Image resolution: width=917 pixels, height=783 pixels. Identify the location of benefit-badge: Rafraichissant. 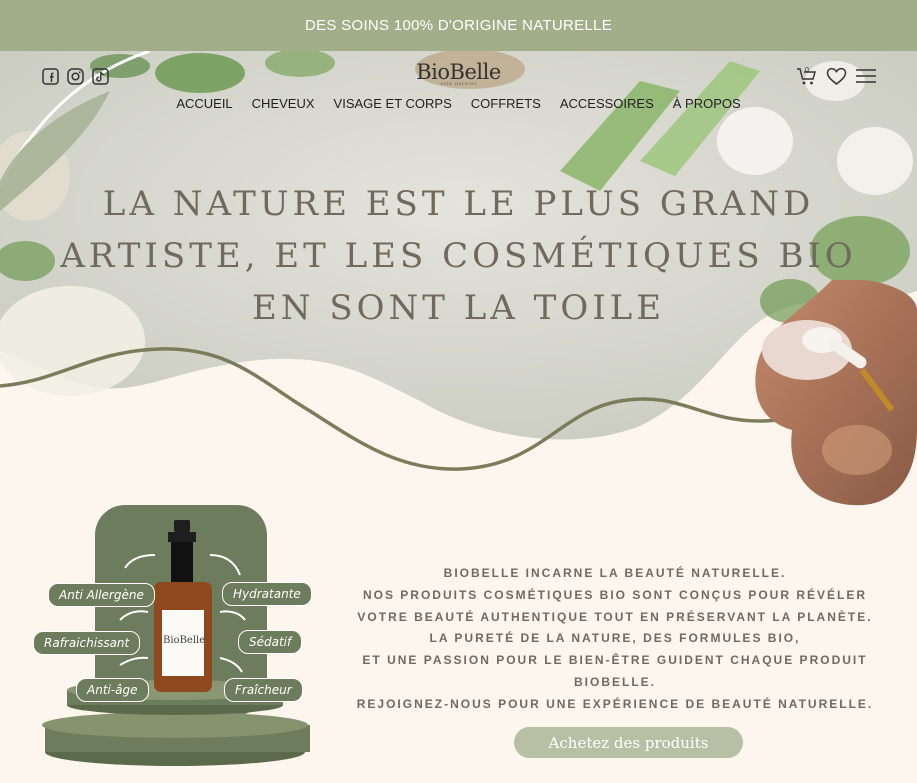
(87, 643).